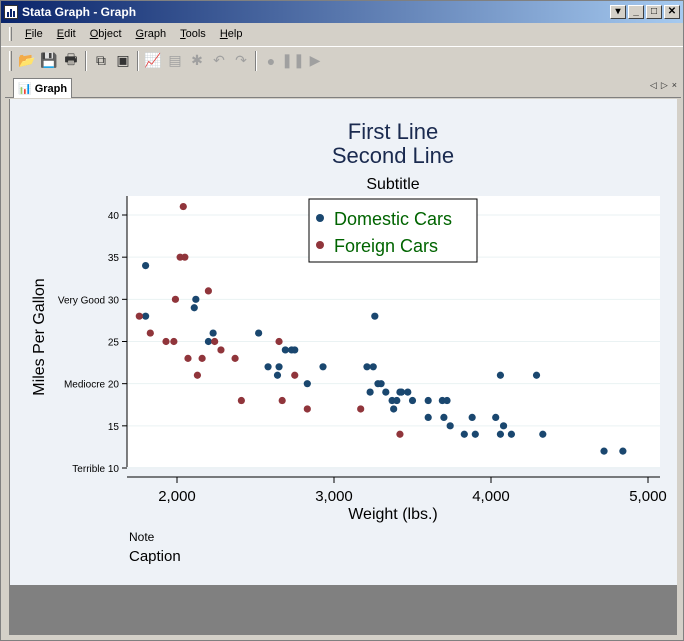 The height and width of the screenshot is (641, 684). I want to click on legend-marker-foreign, so click(320, 245).